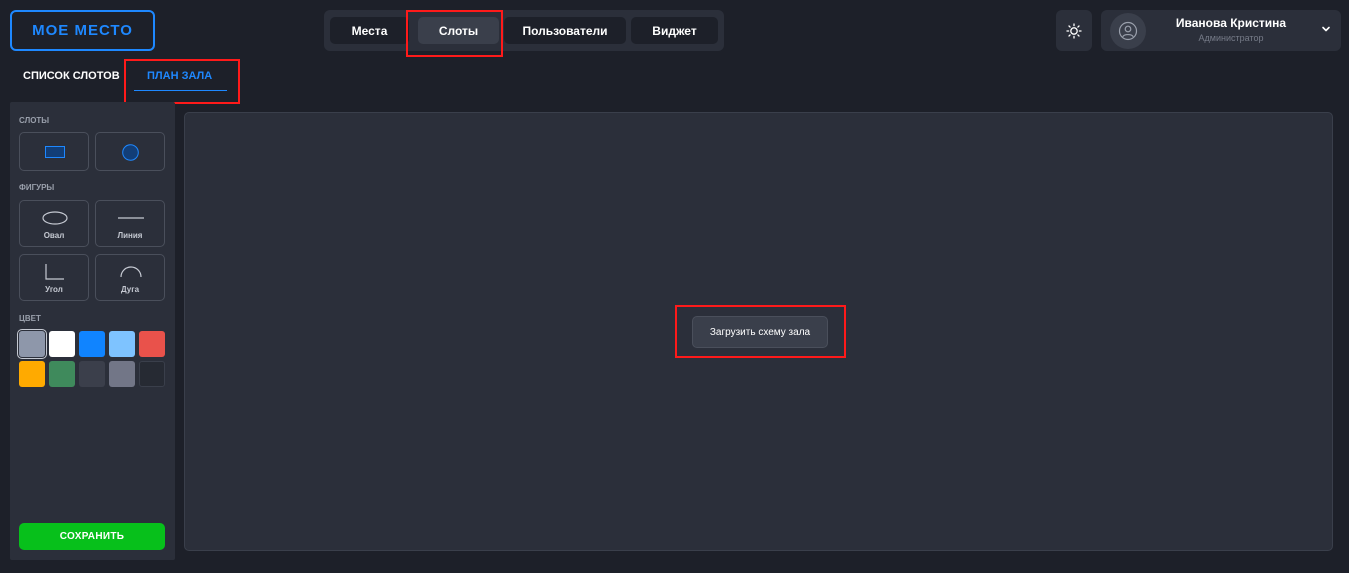 Image resolution: width=1349 pixels, height=573 pixels. I want to click on save-button: СОХРАНИТЬ, so click(92, 536).